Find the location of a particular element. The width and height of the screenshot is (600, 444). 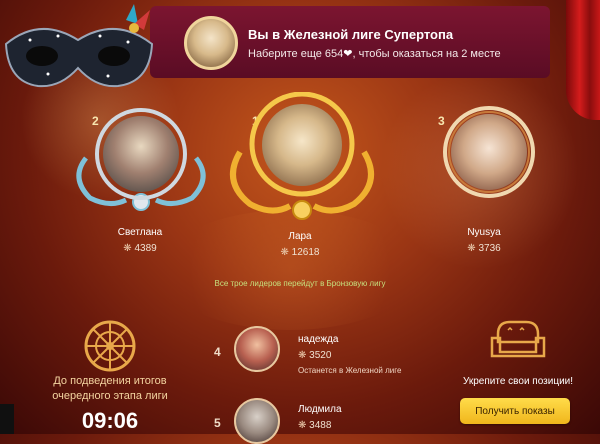

list-score: ❋ 3520 is located at coordinates (315, 355).